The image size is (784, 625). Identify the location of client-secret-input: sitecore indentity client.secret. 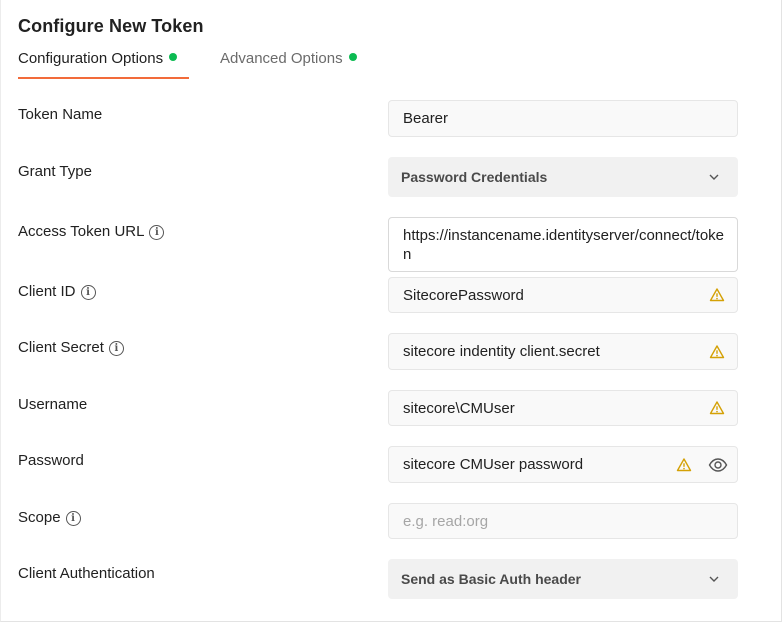
(563, 351).